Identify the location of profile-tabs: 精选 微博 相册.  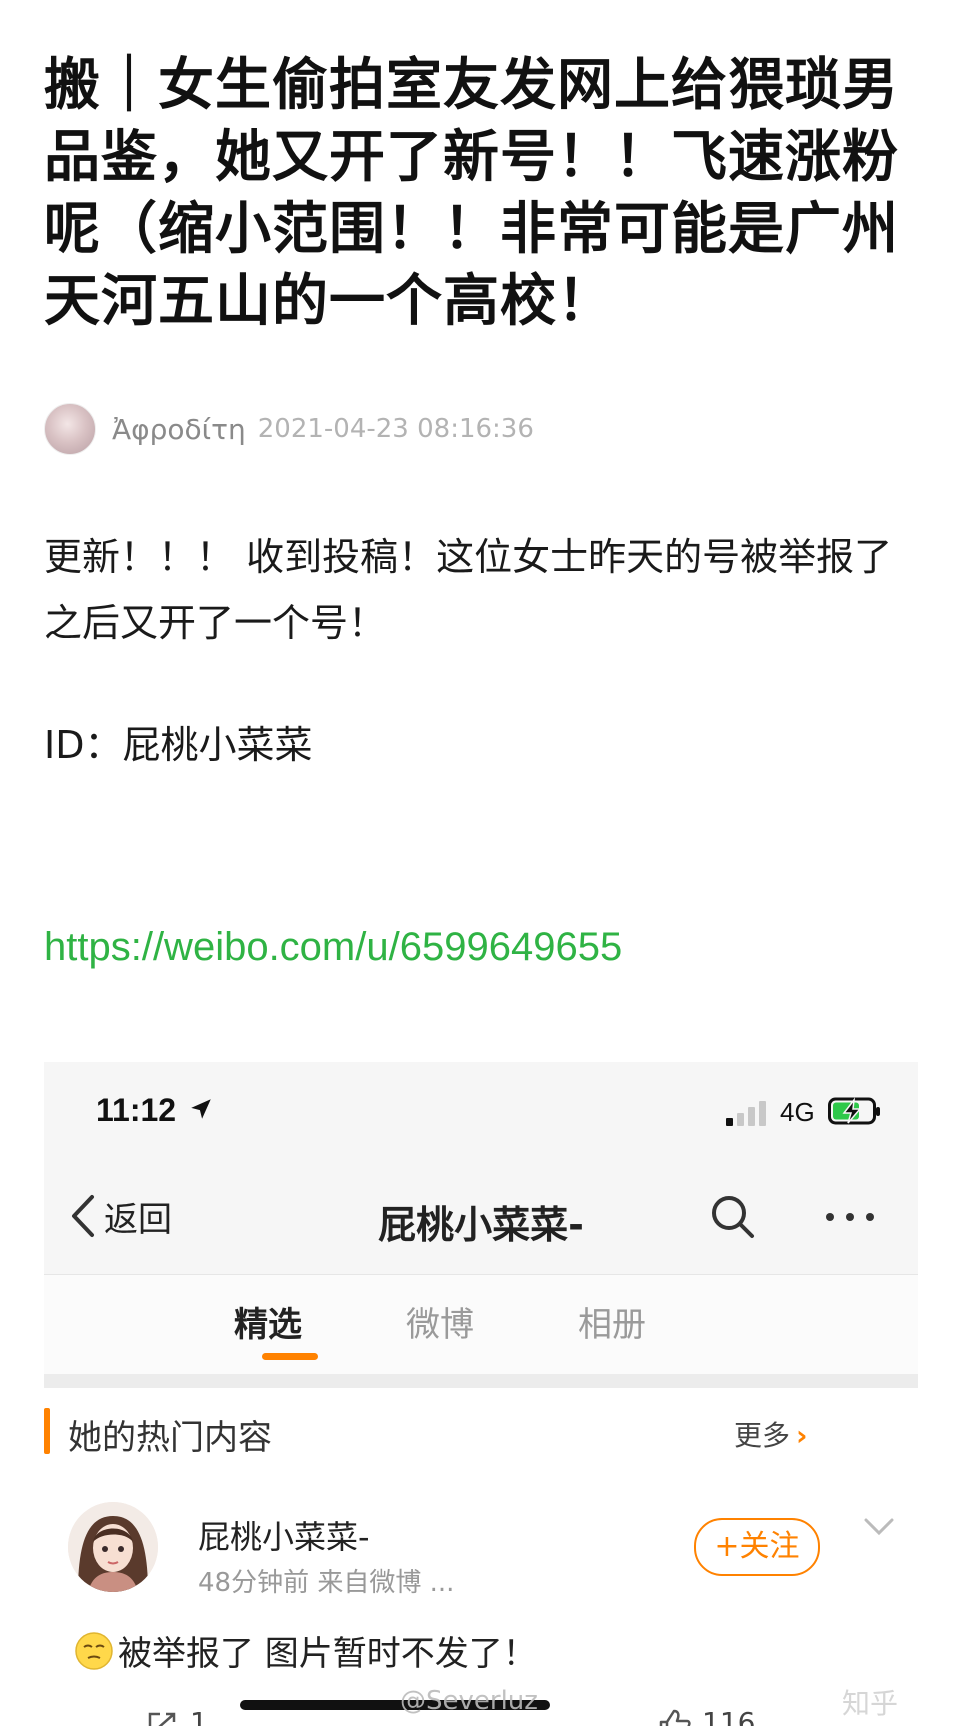
(481, 1324).